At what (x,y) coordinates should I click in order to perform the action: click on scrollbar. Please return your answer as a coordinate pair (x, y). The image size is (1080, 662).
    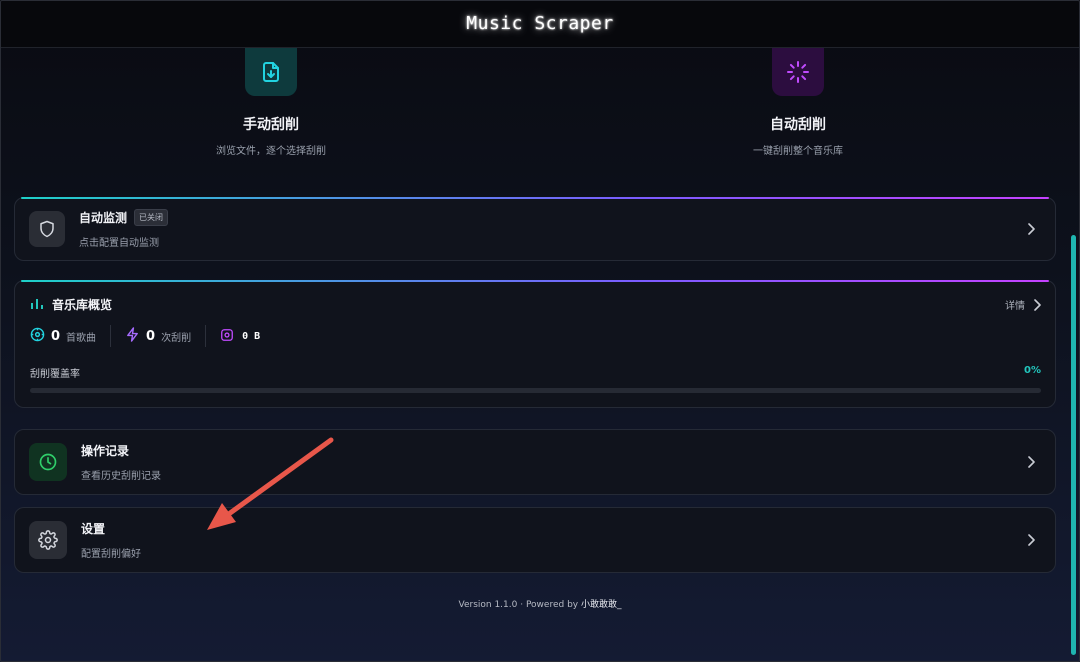
    Looking at the image, I should click on (1073, 445).